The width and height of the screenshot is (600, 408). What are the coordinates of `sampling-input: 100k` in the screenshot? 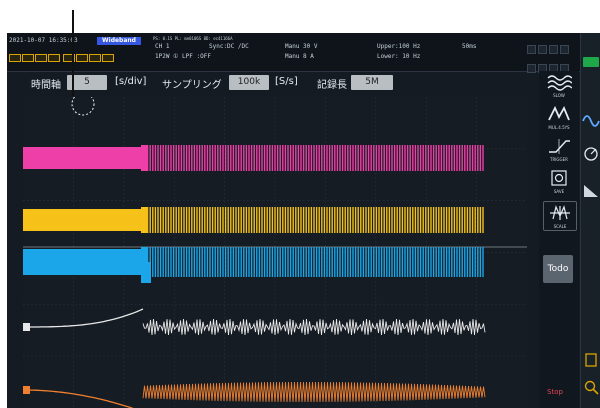 It's located at (249, 82).